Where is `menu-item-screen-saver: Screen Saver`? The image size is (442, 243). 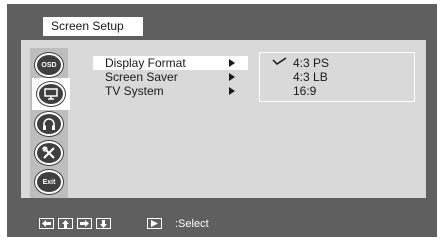 menu-item-screen-saver: Screen Saver is located at coordinates (170, 77).